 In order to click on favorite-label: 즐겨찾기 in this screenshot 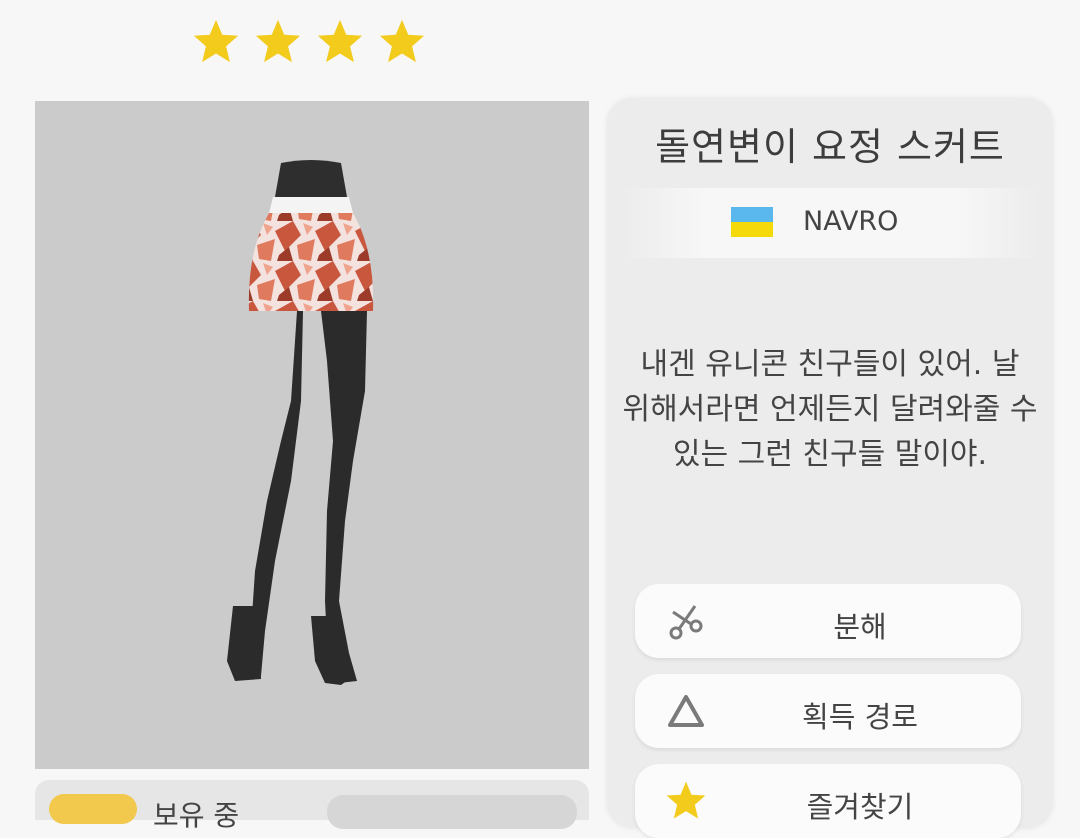, I will do `click(860, 807)`.